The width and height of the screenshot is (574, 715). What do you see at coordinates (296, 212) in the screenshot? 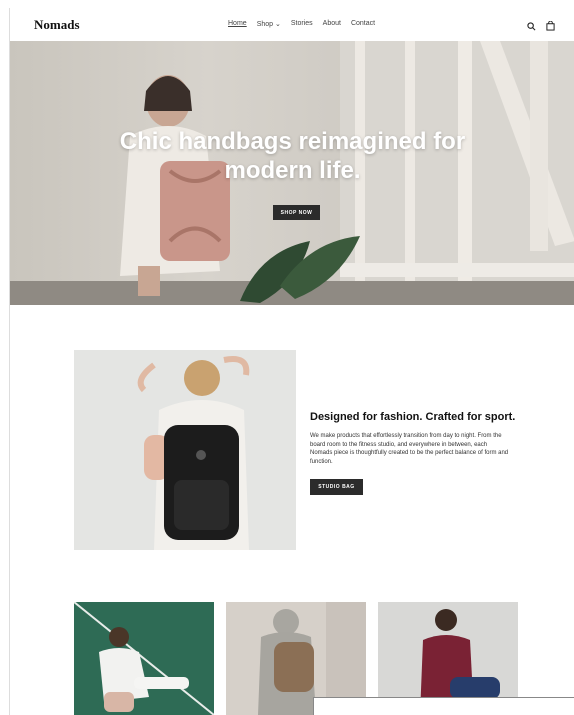
I see `shop-now-button: SHOP NOW` at bounding box center [296, 212].